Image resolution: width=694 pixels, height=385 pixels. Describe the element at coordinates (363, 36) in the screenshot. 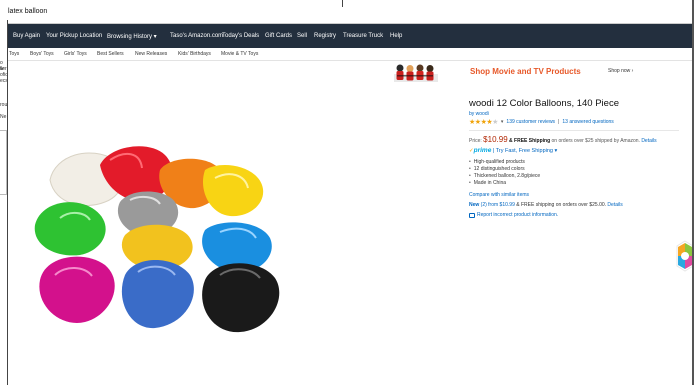

I see `nav-treasure-truck: Treasure Truck` at that location.